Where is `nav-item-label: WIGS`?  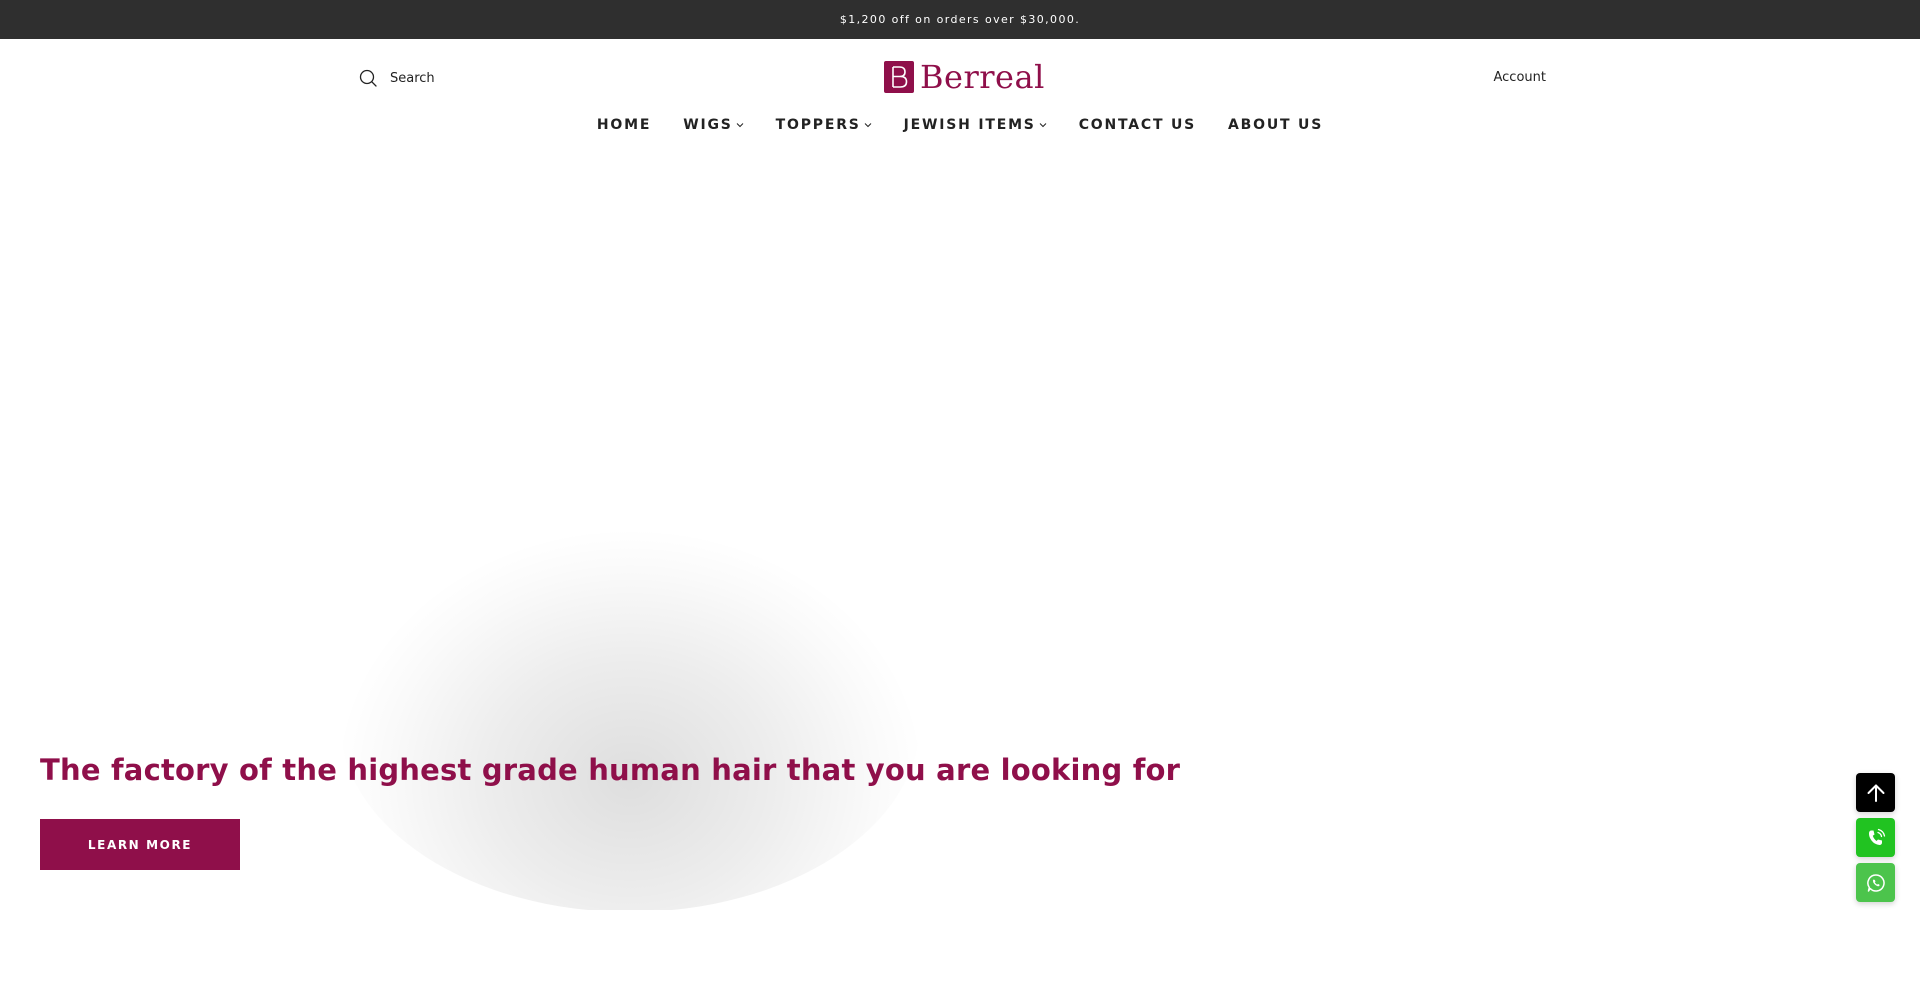 nav-item-label: WIGS is located at coordinates (708, 125).